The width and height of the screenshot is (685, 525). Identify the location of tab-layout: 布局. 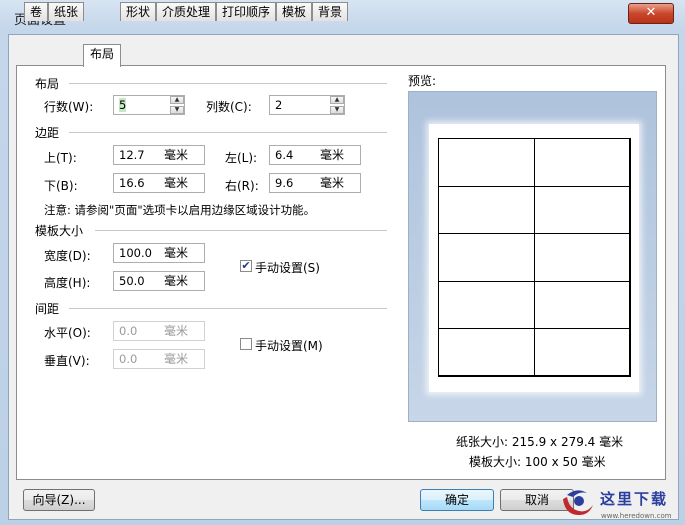
(102, 55).